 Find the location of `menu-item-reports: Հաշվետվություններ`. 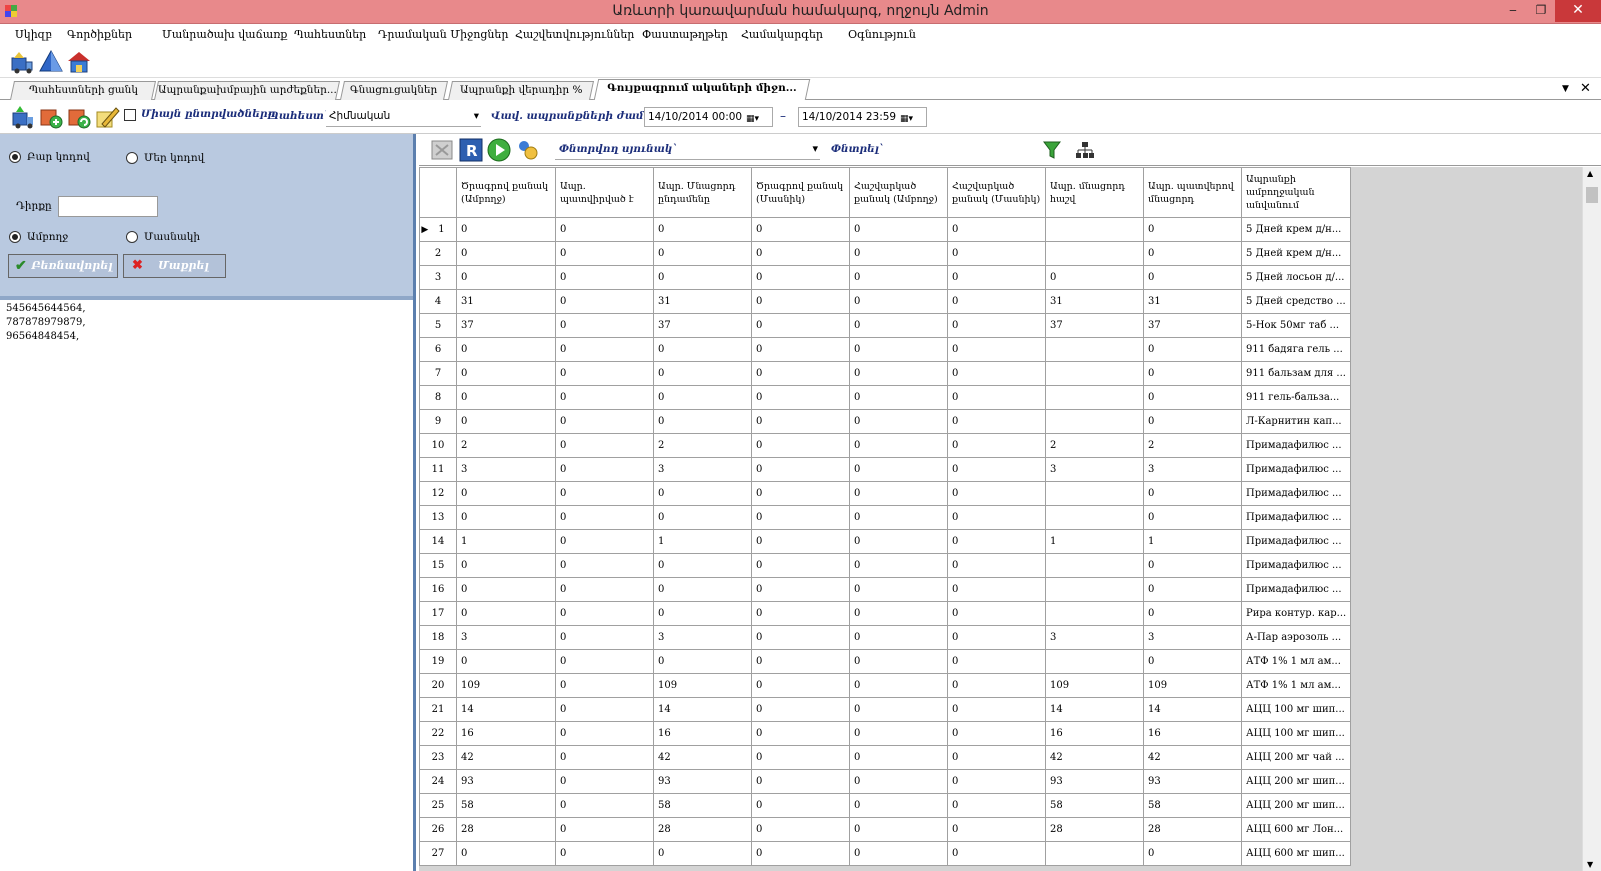

menu-item-reports: Հաշվետվություններ is located at coordinates (574, 34).